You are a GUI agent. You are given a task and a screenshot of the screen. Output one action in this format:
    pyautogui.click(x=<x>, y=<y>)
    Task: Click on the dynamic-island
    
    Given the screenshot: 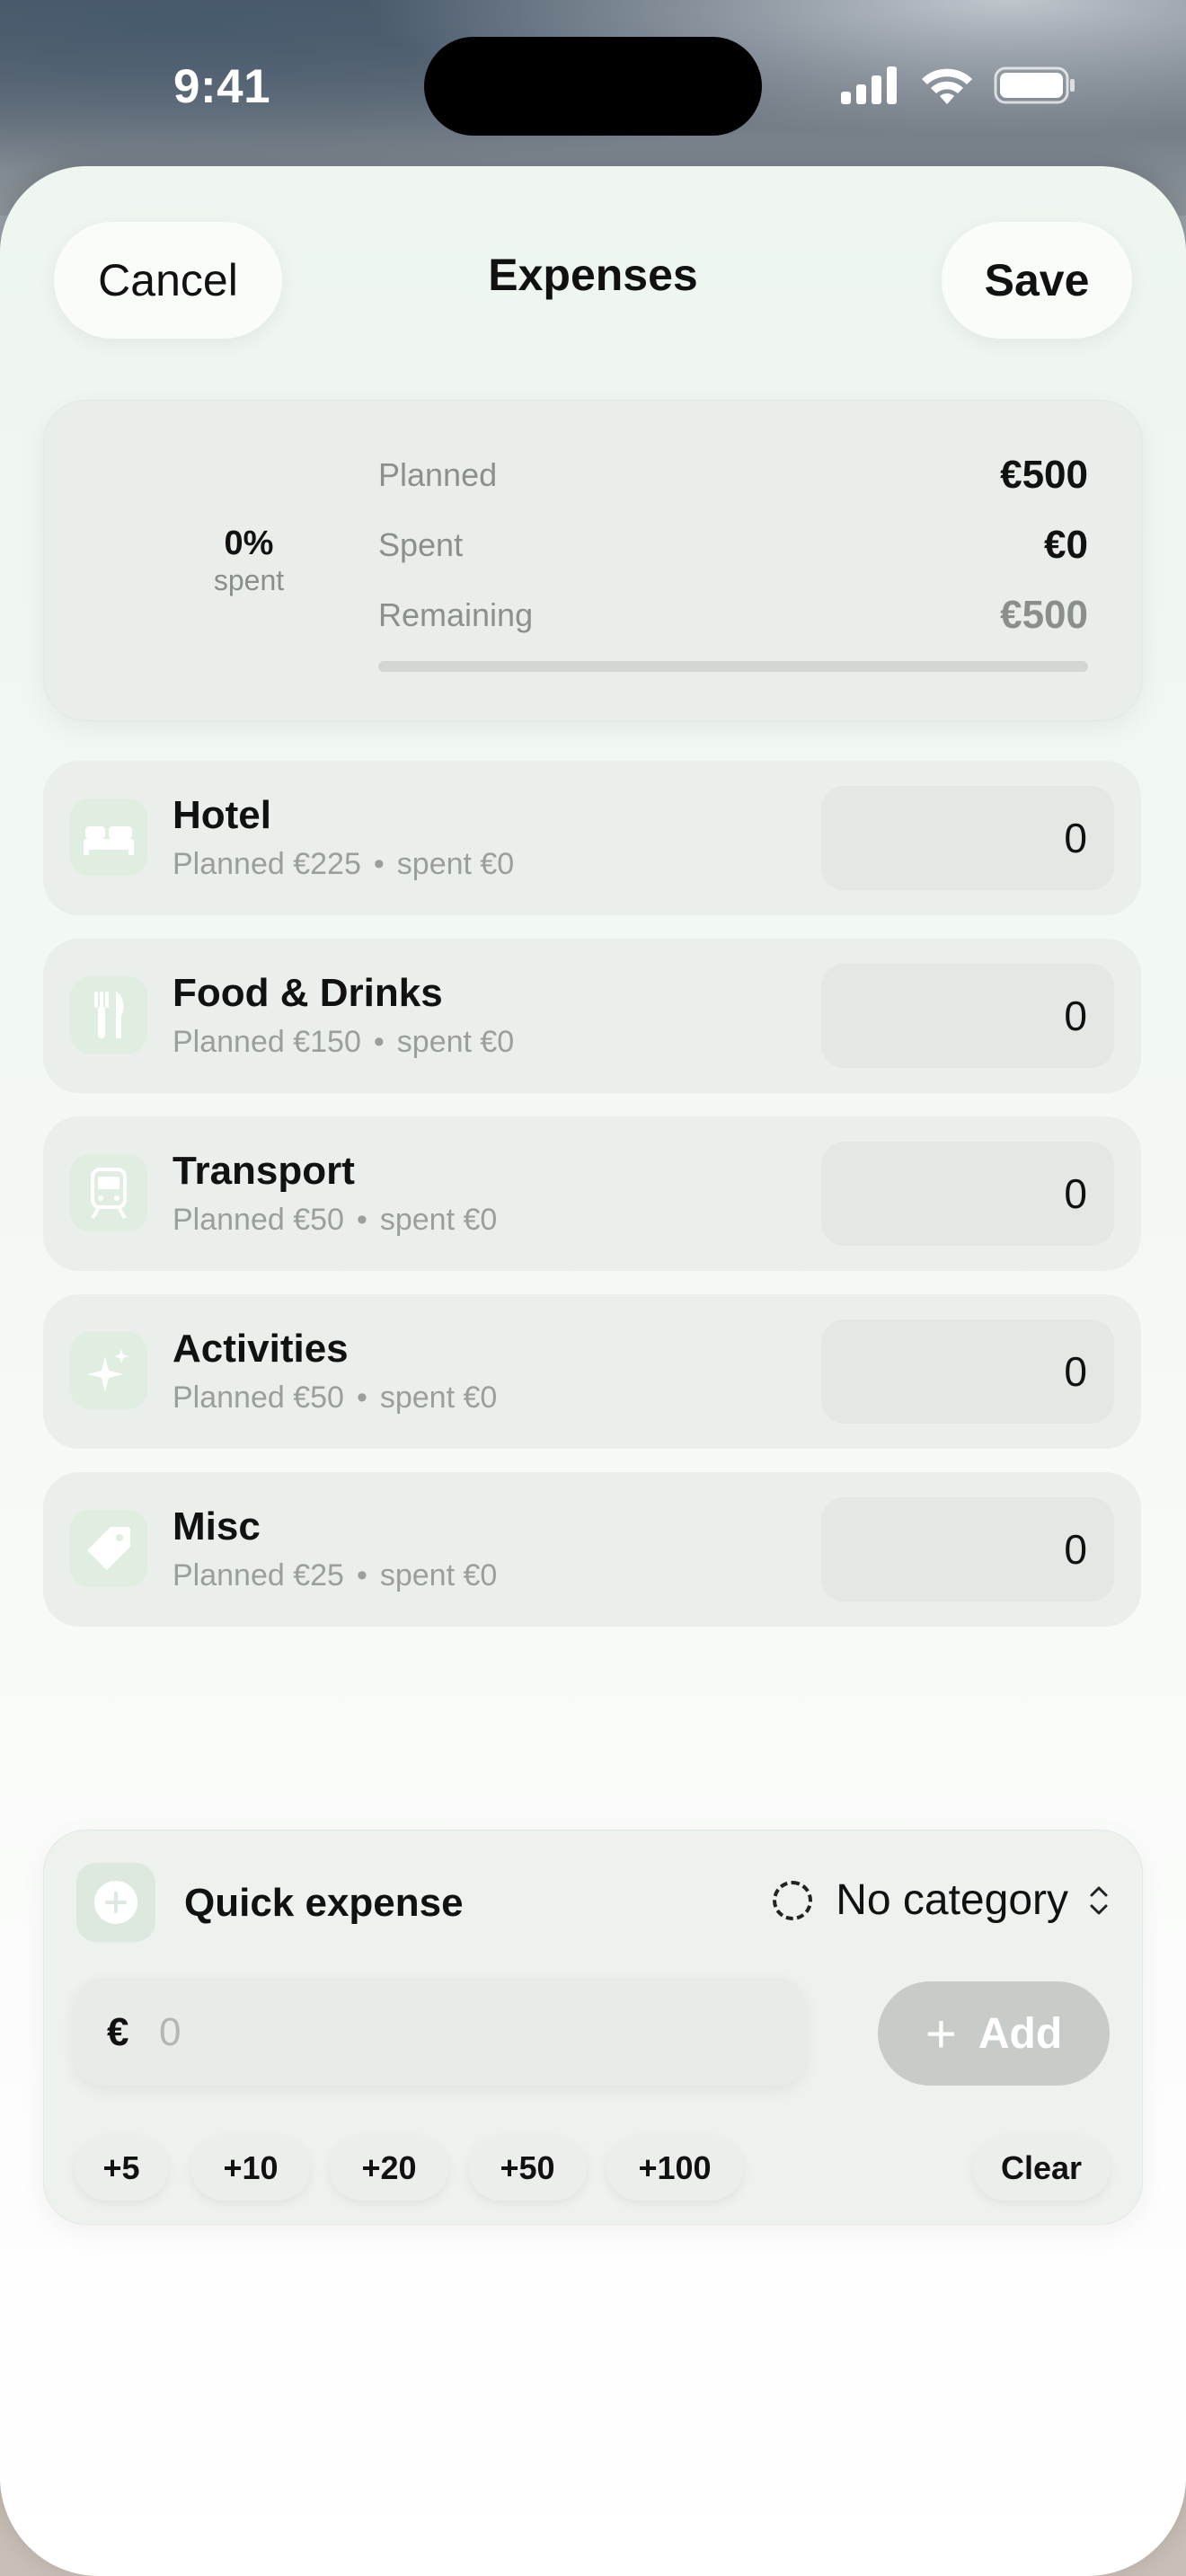 What is the action you would take?
    pyautogui.click(x=593, y=86)
    